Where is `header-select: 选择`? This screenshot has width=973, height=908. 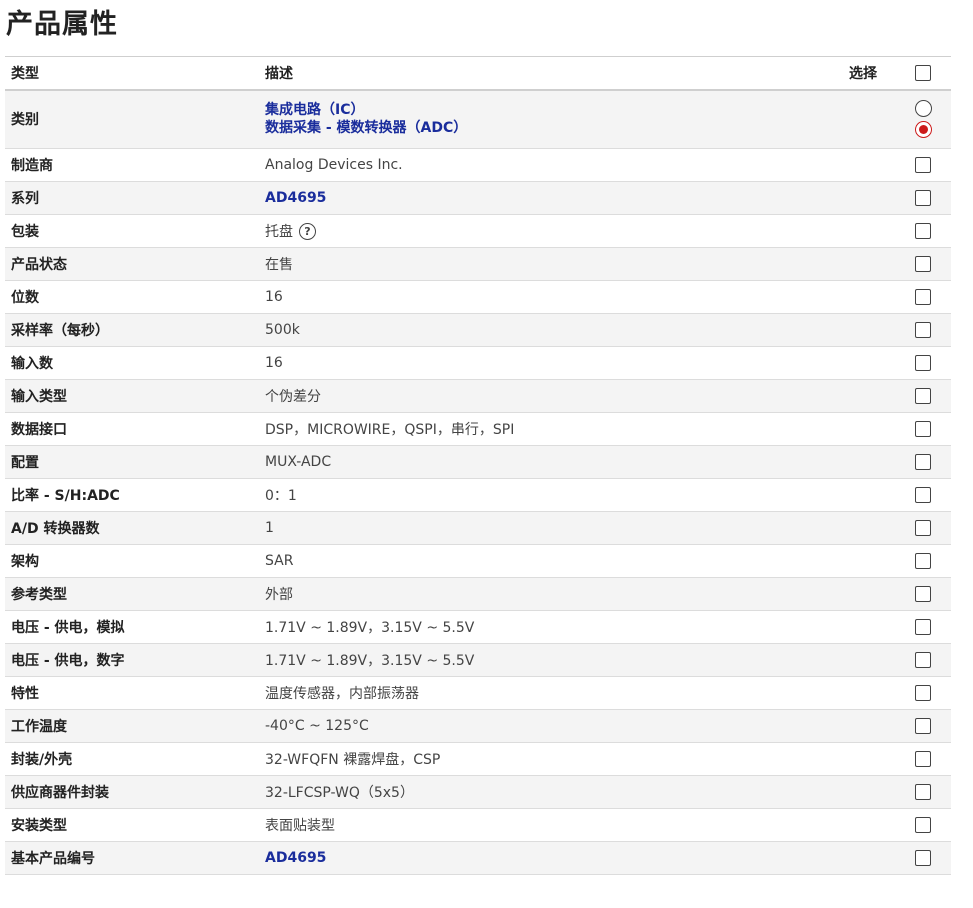
header-select: 选择 is located at coordinates (872, 73).